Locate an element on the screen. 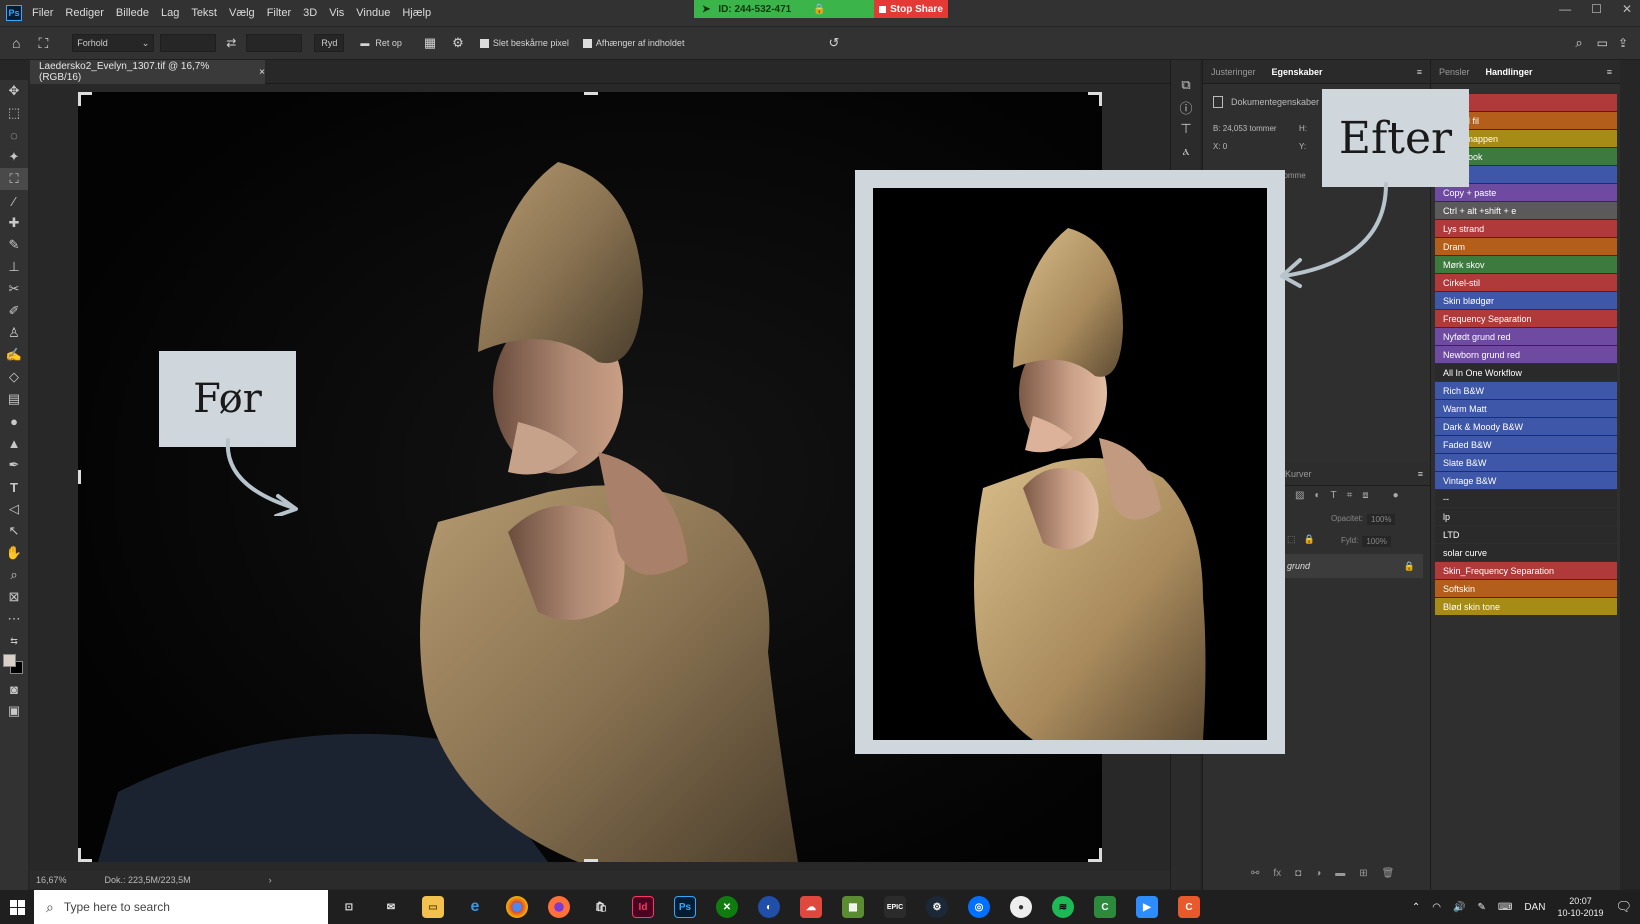 The image size is (1640, 924). action-item: Lys strand is located at coordinates (1526, 228).